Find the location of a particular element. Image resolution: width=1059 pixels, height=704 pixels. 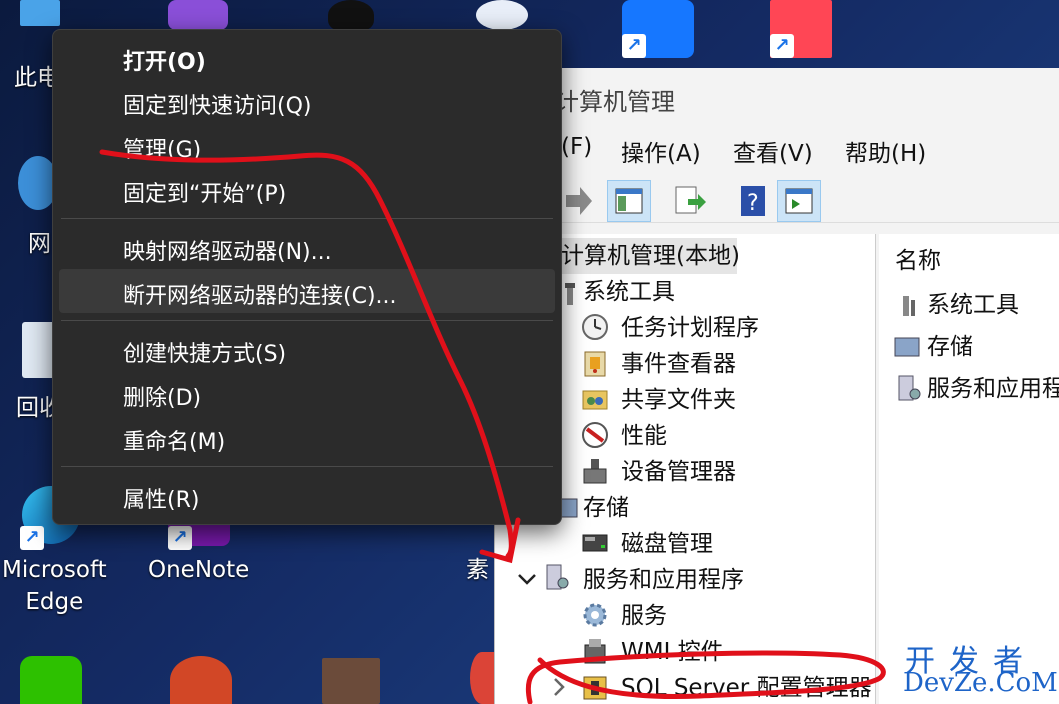

show-hide-console-tree-icon is located at coordinates (629, 201).